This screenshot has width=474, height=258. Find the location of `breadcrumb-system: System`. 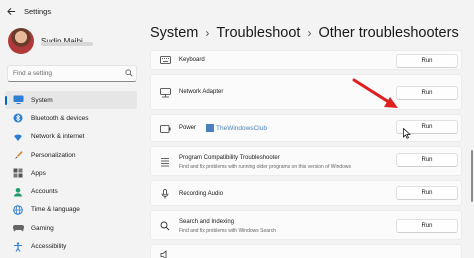

breadcrumb-system: System is located at coordinates (174, 33).